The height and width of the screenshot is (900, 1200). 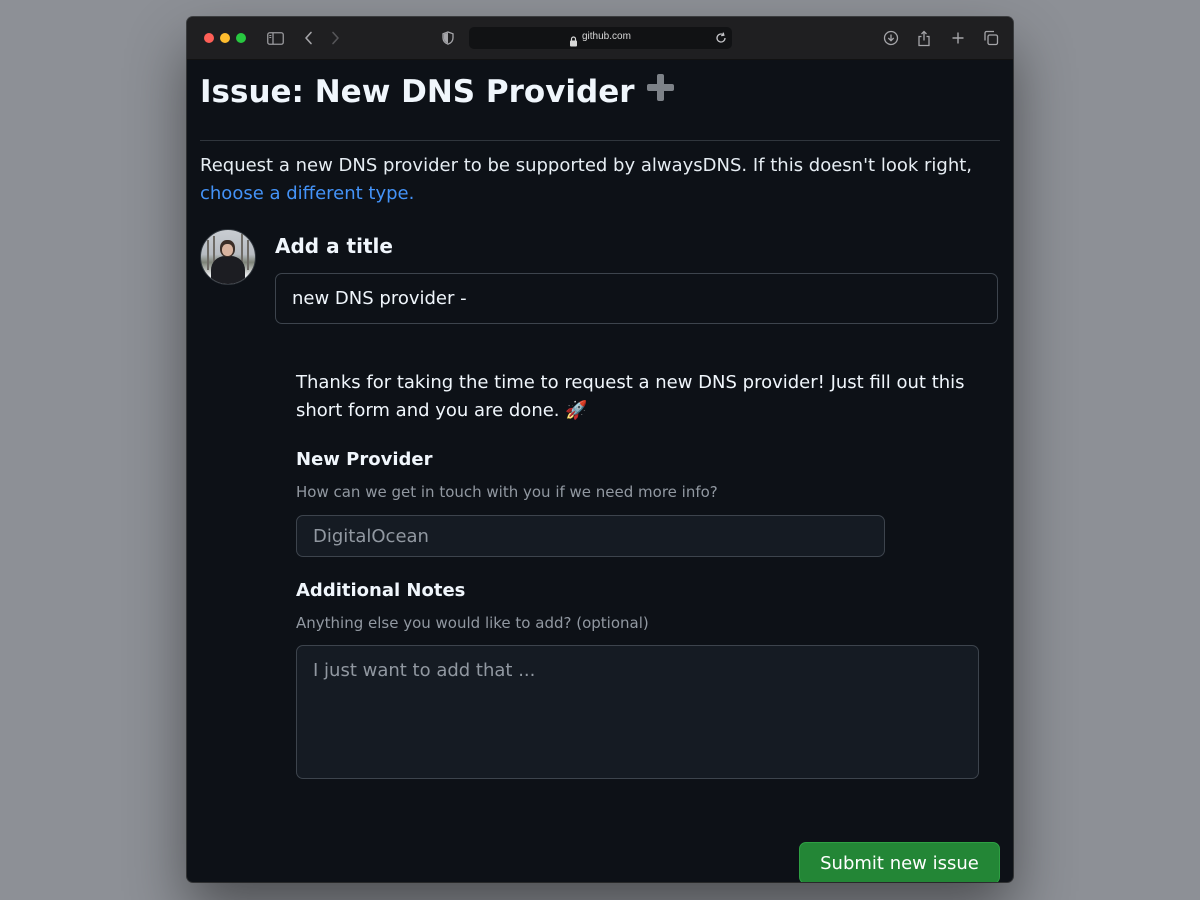 I want to click on lock-icon, so click(x=573, y=41).